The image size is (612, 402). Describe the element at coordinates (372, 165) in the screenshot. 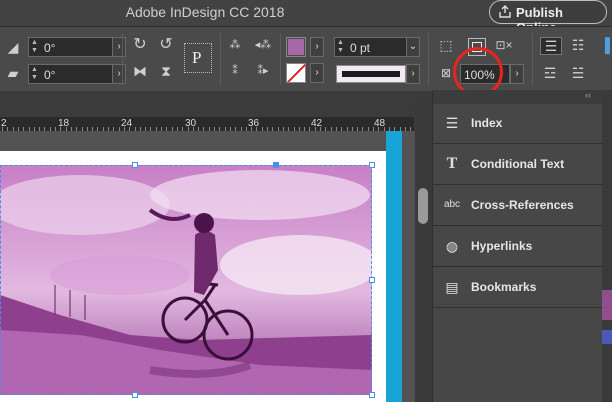

I see `frame-handle-top-right` at that location.